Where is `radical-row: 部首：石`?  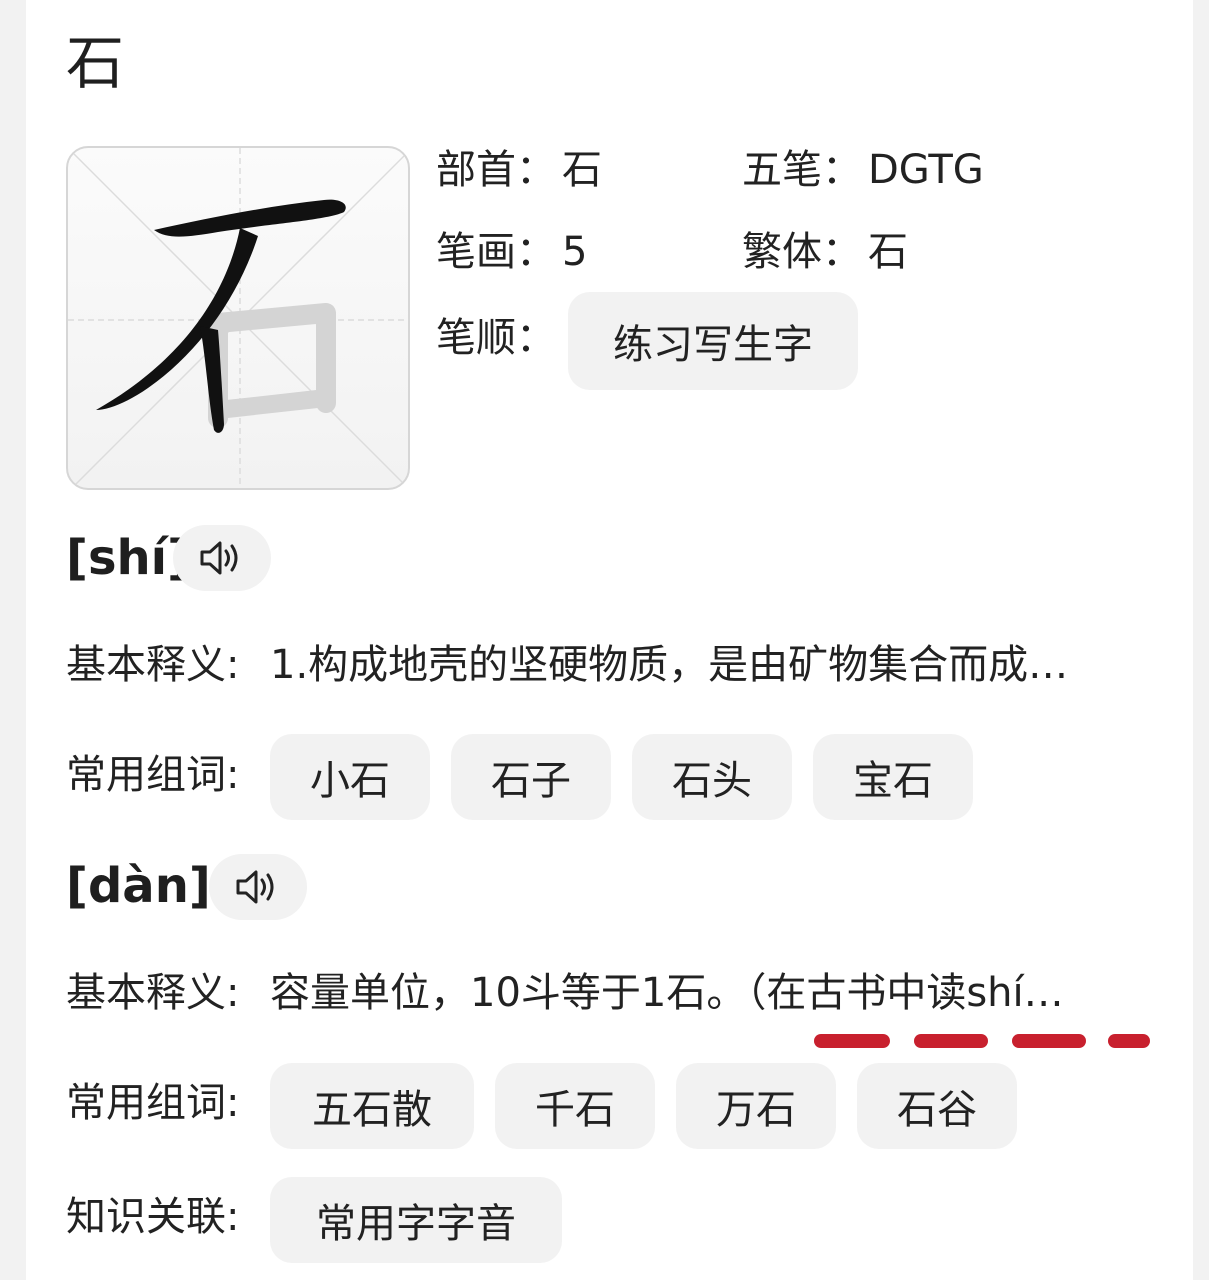 radical-row: 部首：石 is located at coordinates (519, 170).